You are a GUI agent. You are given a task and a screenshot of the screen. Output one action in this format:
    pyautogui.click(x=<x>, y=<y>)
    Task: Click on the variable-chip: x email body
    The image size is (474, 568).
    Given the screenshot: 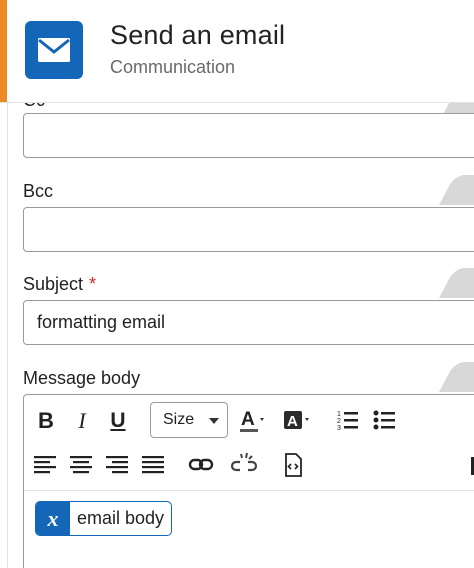 What is the action you would take?
    pyautogui.click(x=104, y=518)
    